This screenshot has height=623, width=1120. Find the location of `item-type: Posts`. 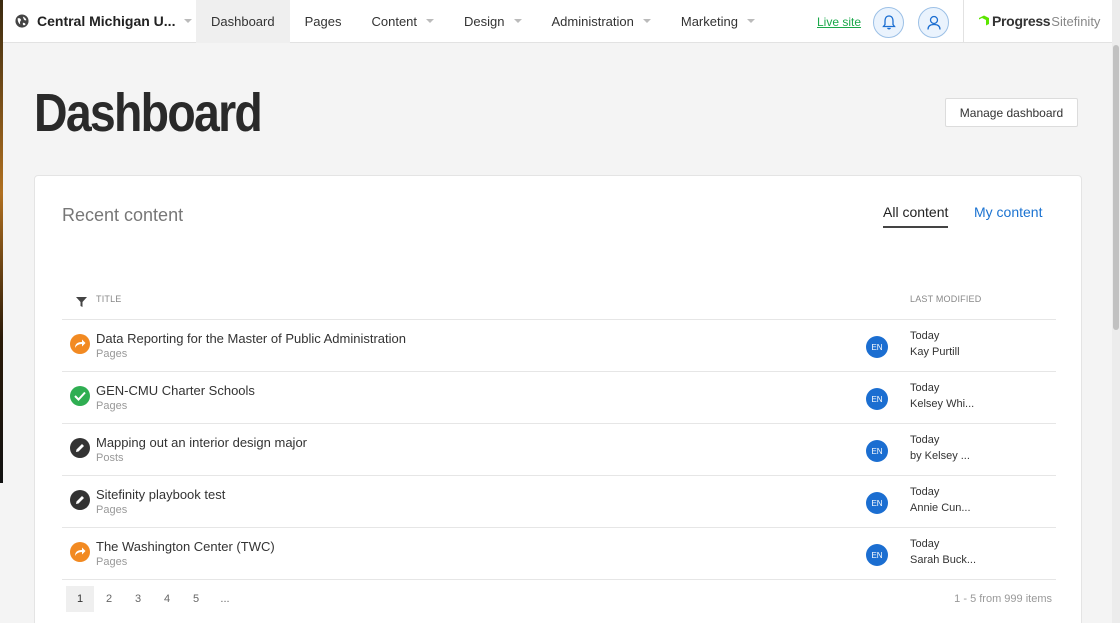

item-type: Posts is located at coordinates (110, 458).